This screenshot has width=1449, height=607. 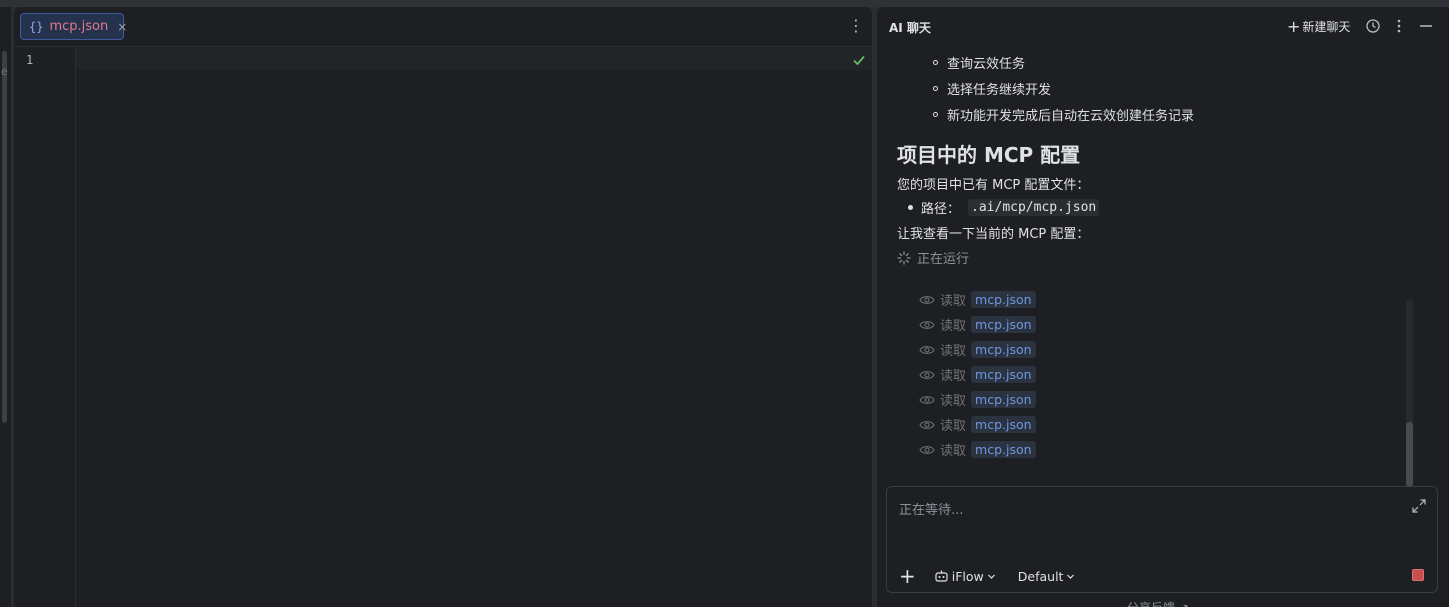 I want to click on running-status: 正在运行, so click(x=933, y=257).